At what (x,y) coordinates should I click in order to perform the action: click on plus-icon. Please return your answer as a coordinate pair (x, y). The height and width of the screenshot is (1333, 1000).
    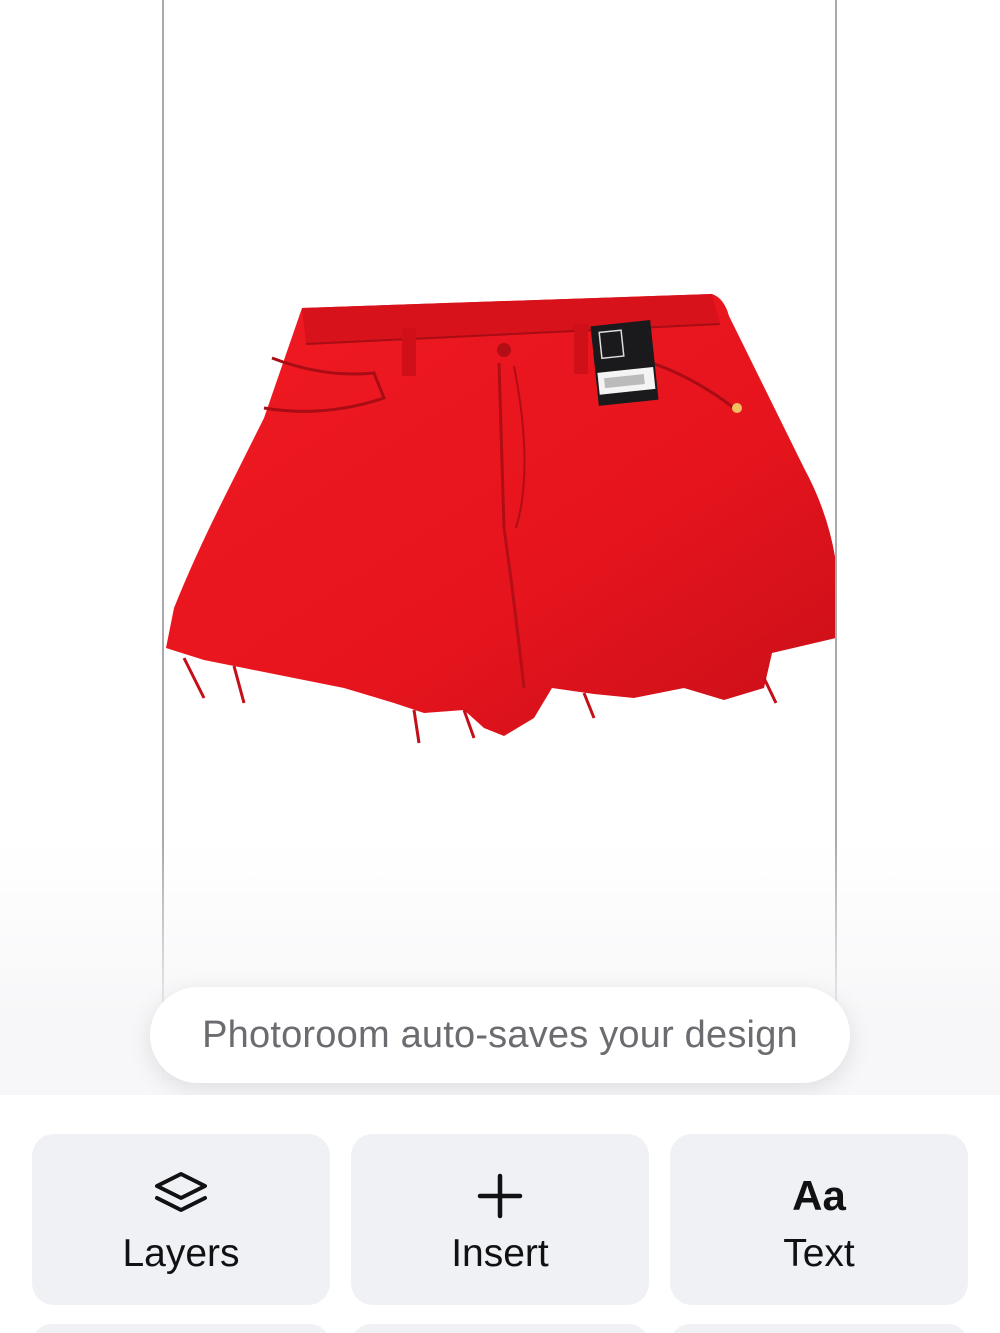
    Looking at the image, I should click on (500, 1196).